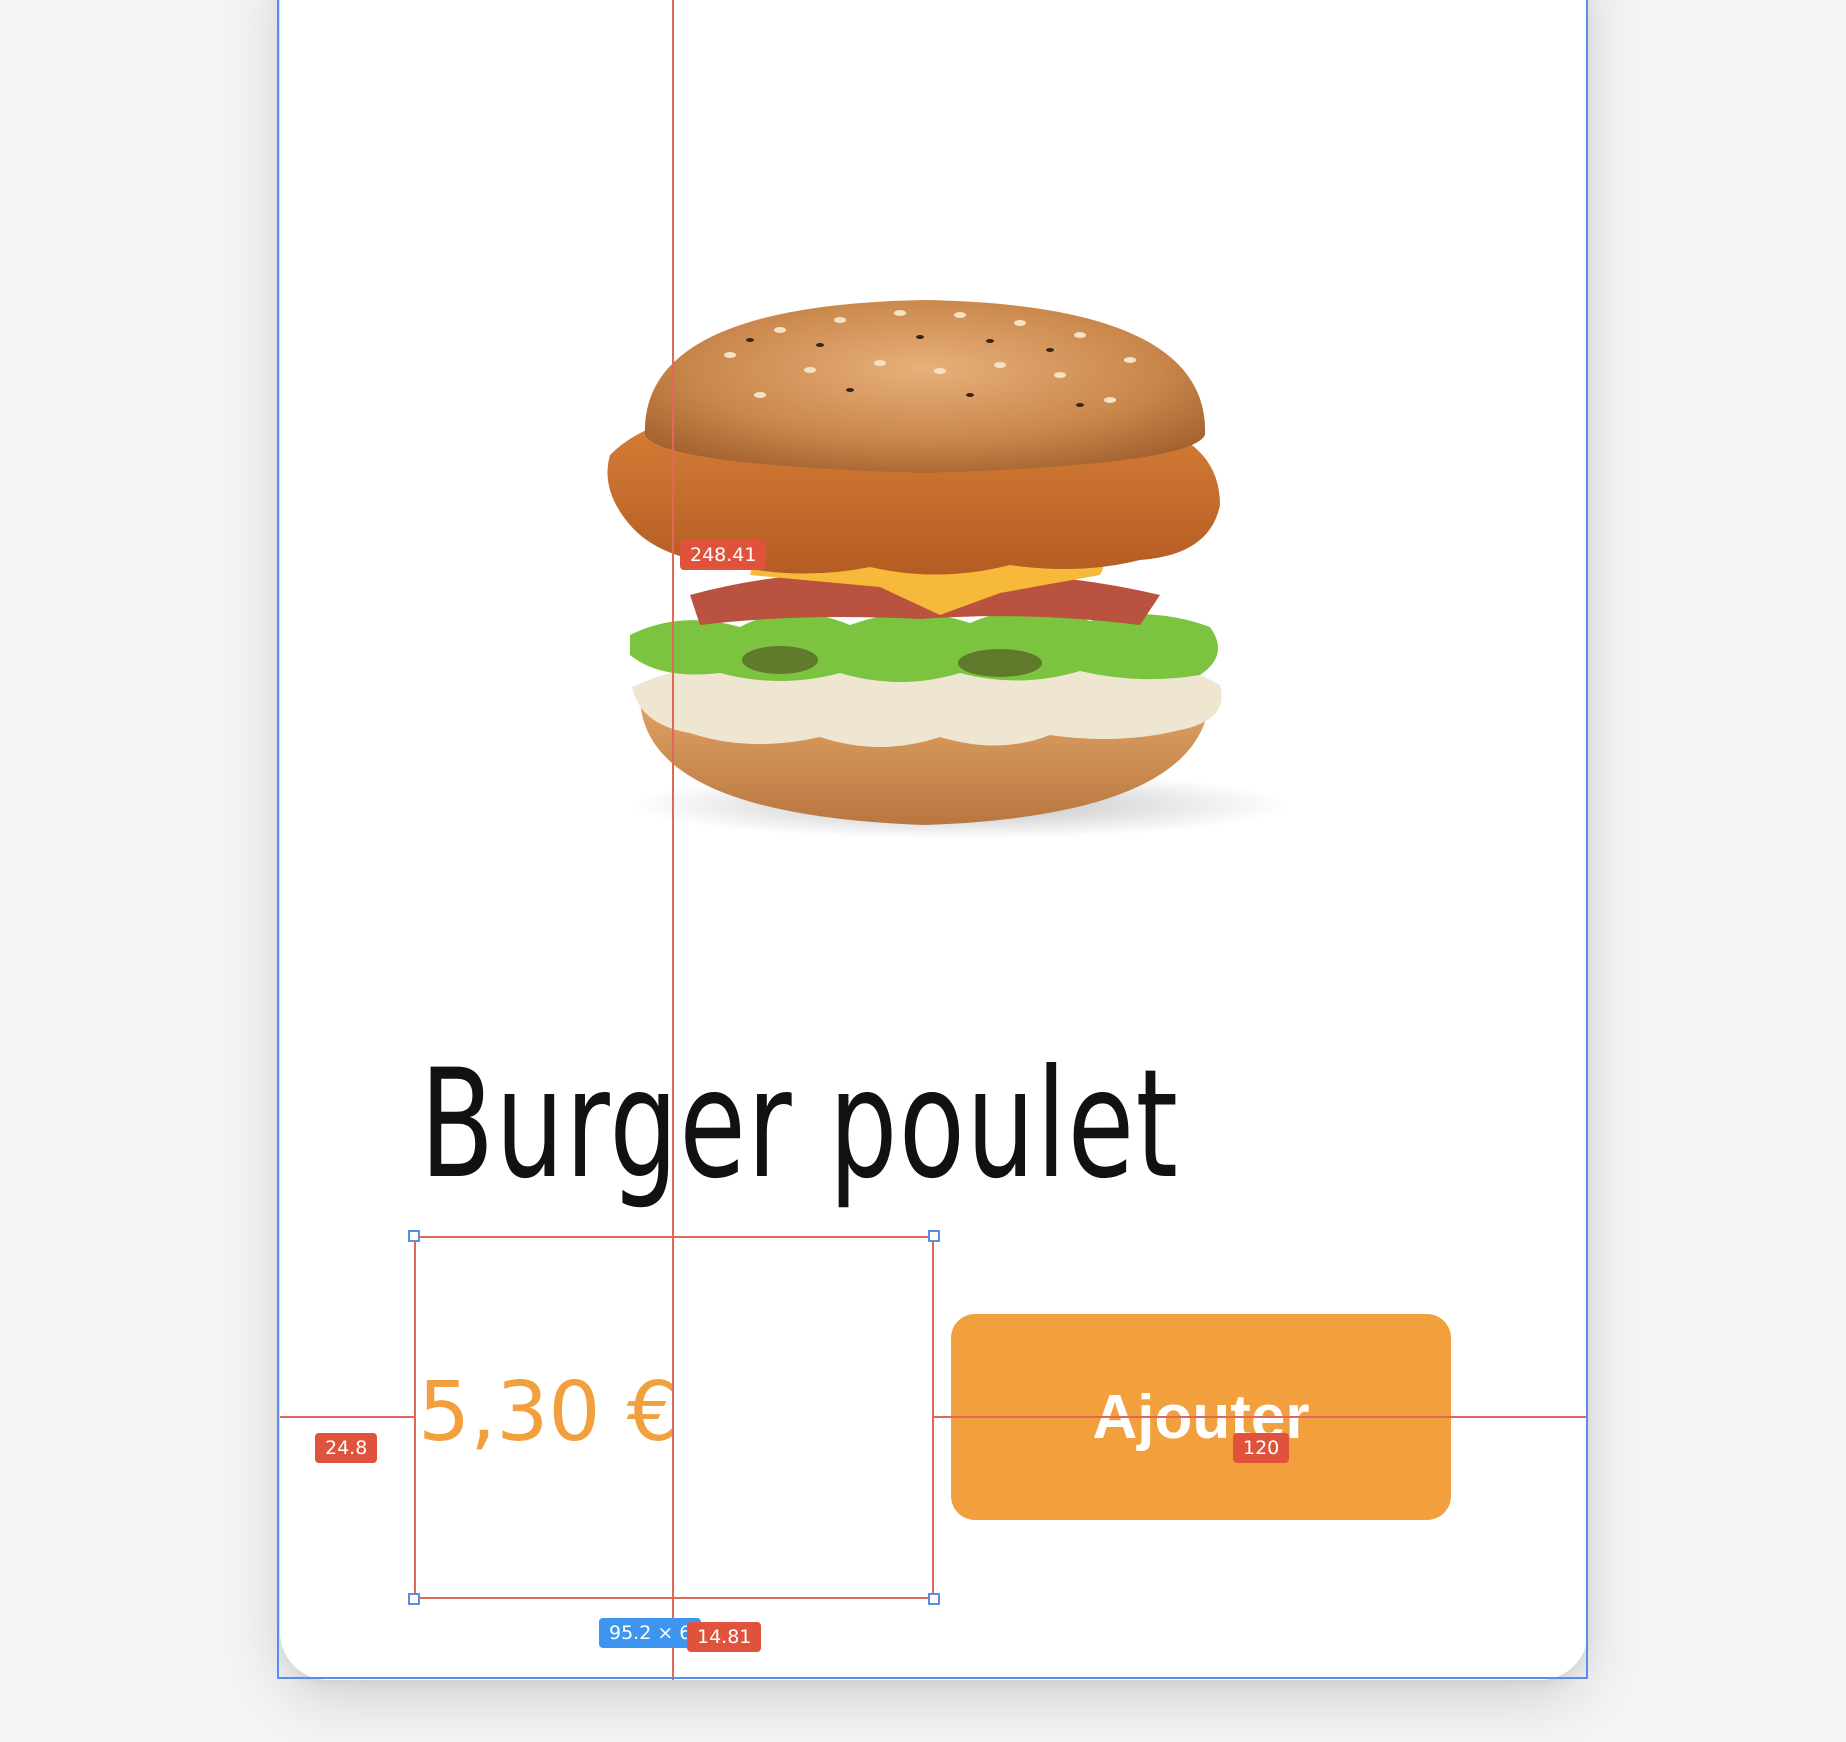 The height and width of the screenshot is (1742, 1846). Describe the element at coordinates (1261, 1417) in the screenshot. I see `horizontal-guide-right` at that location.